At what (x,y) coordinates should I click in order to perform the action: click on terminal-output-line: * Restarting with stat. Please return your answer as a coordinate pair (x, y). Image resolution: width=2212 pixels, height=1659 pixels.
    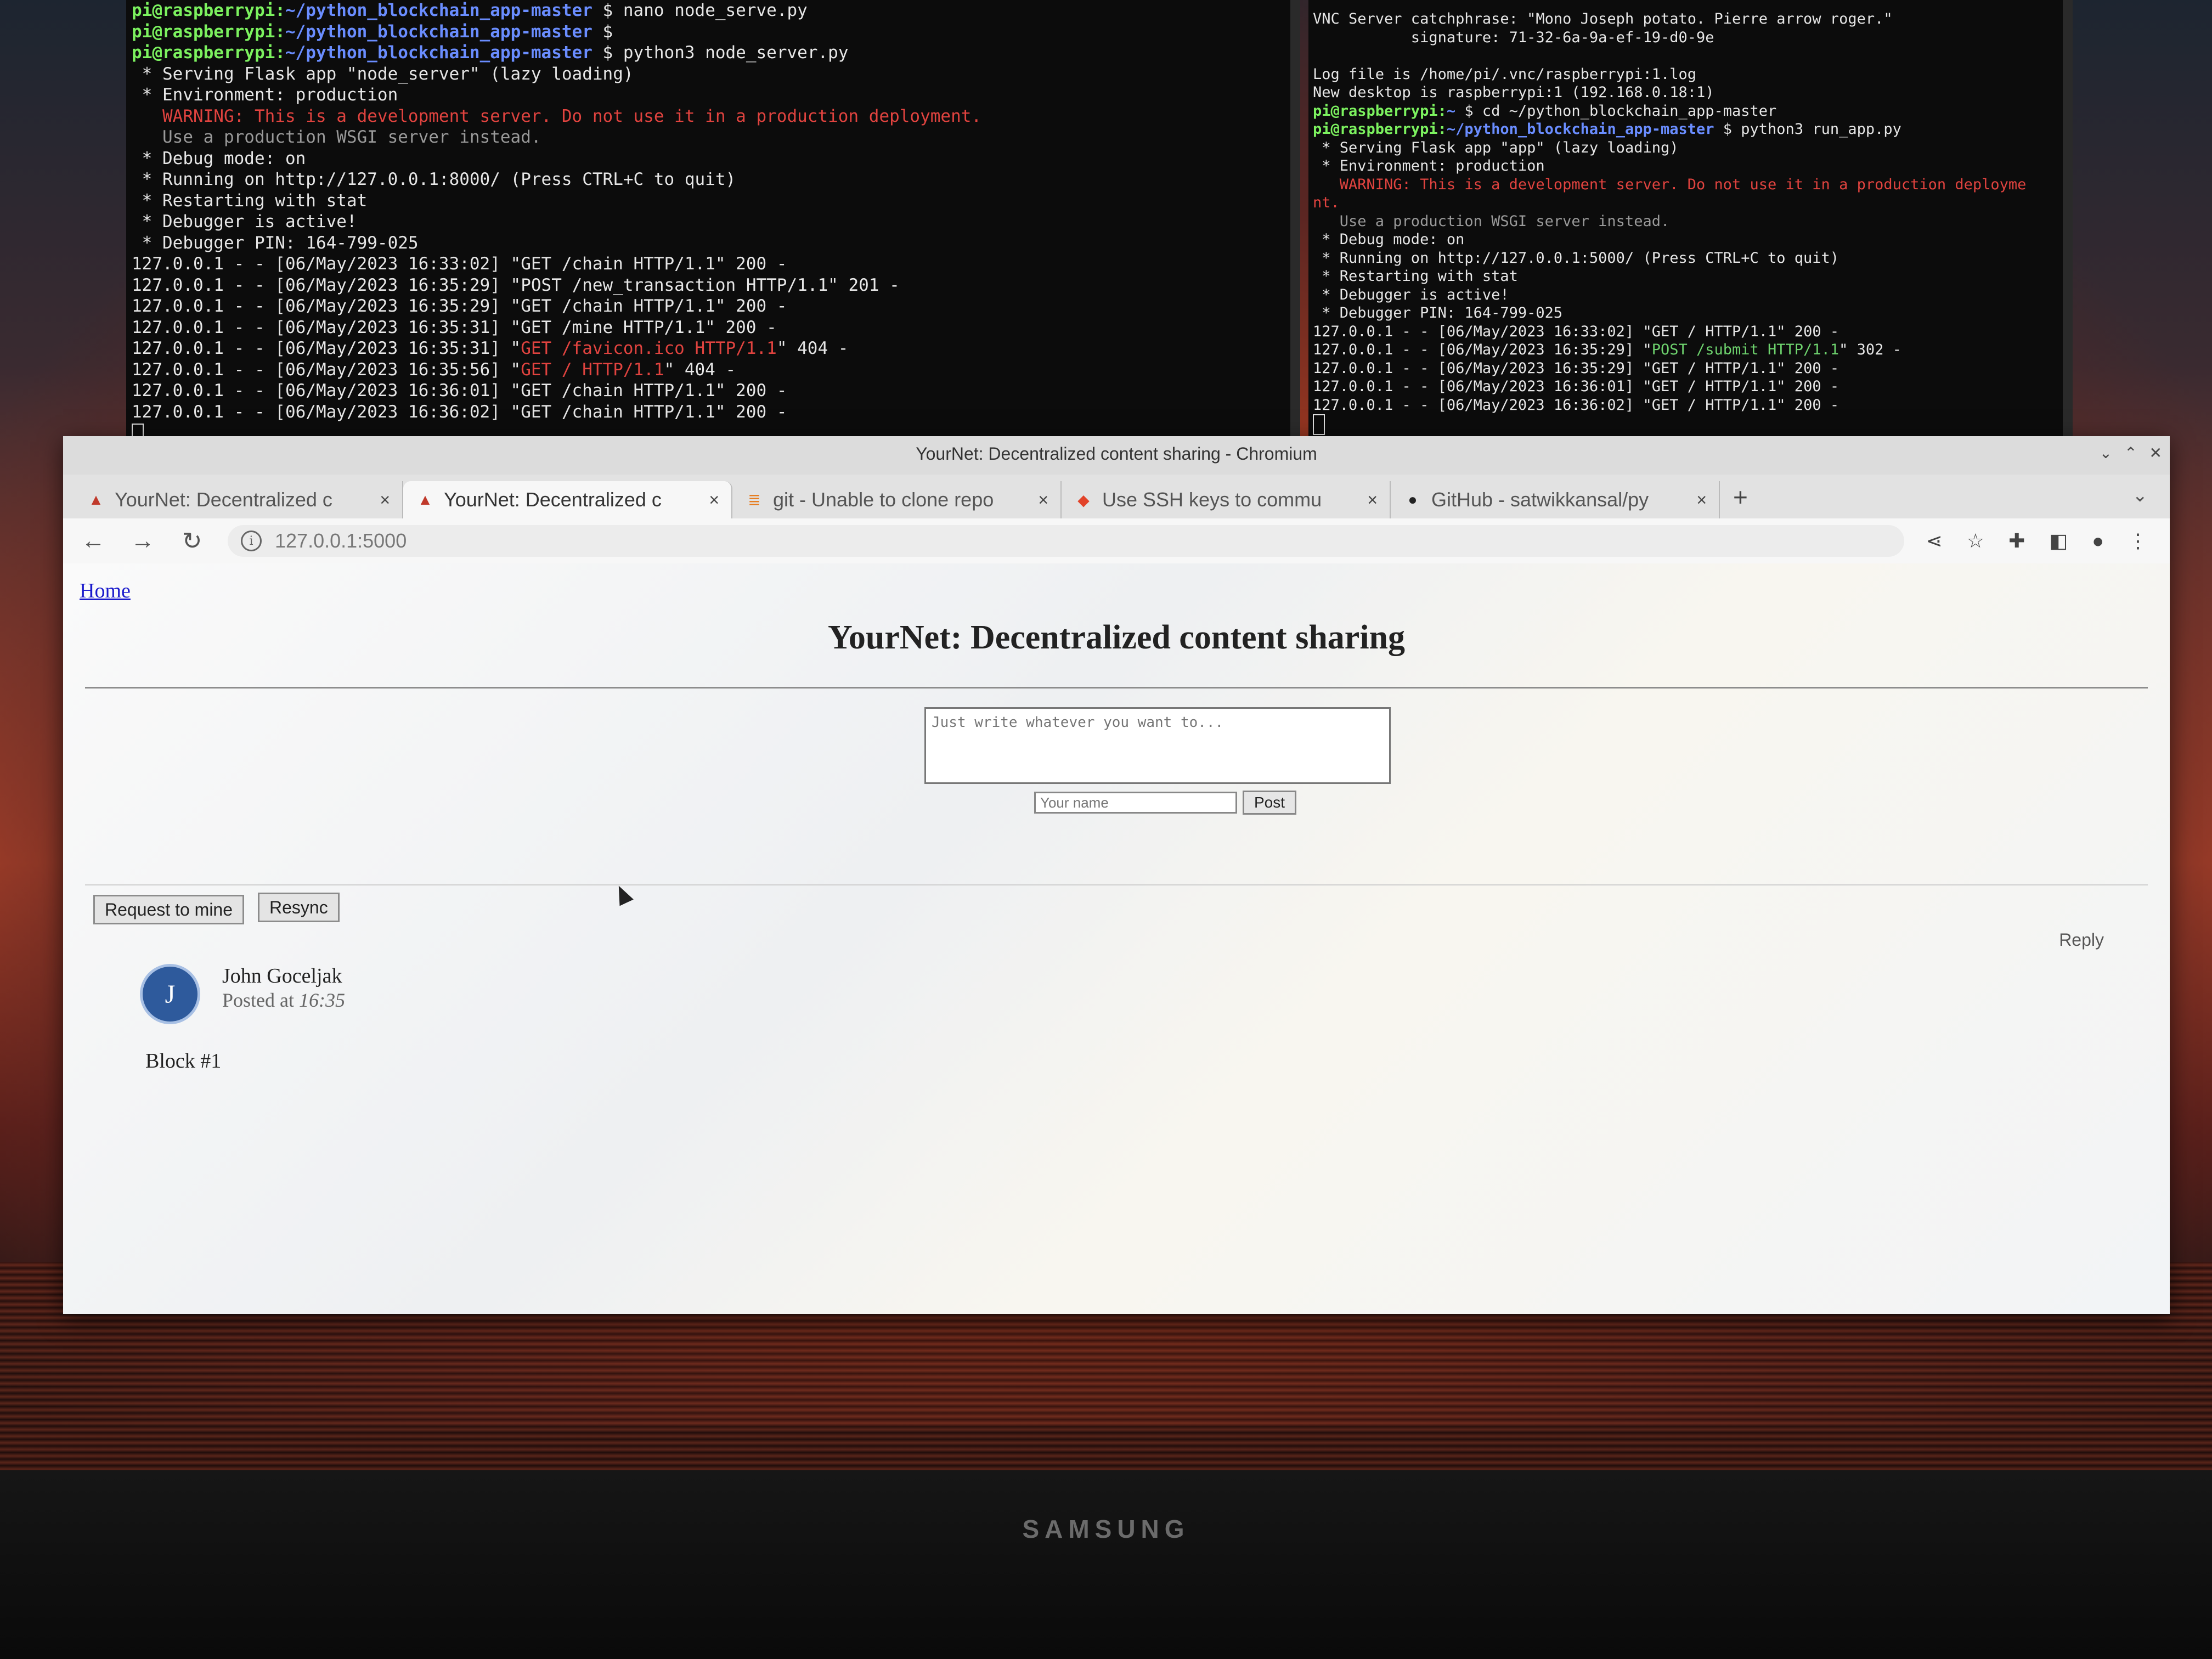
    Looking at the image, I should click on (1415, 276).